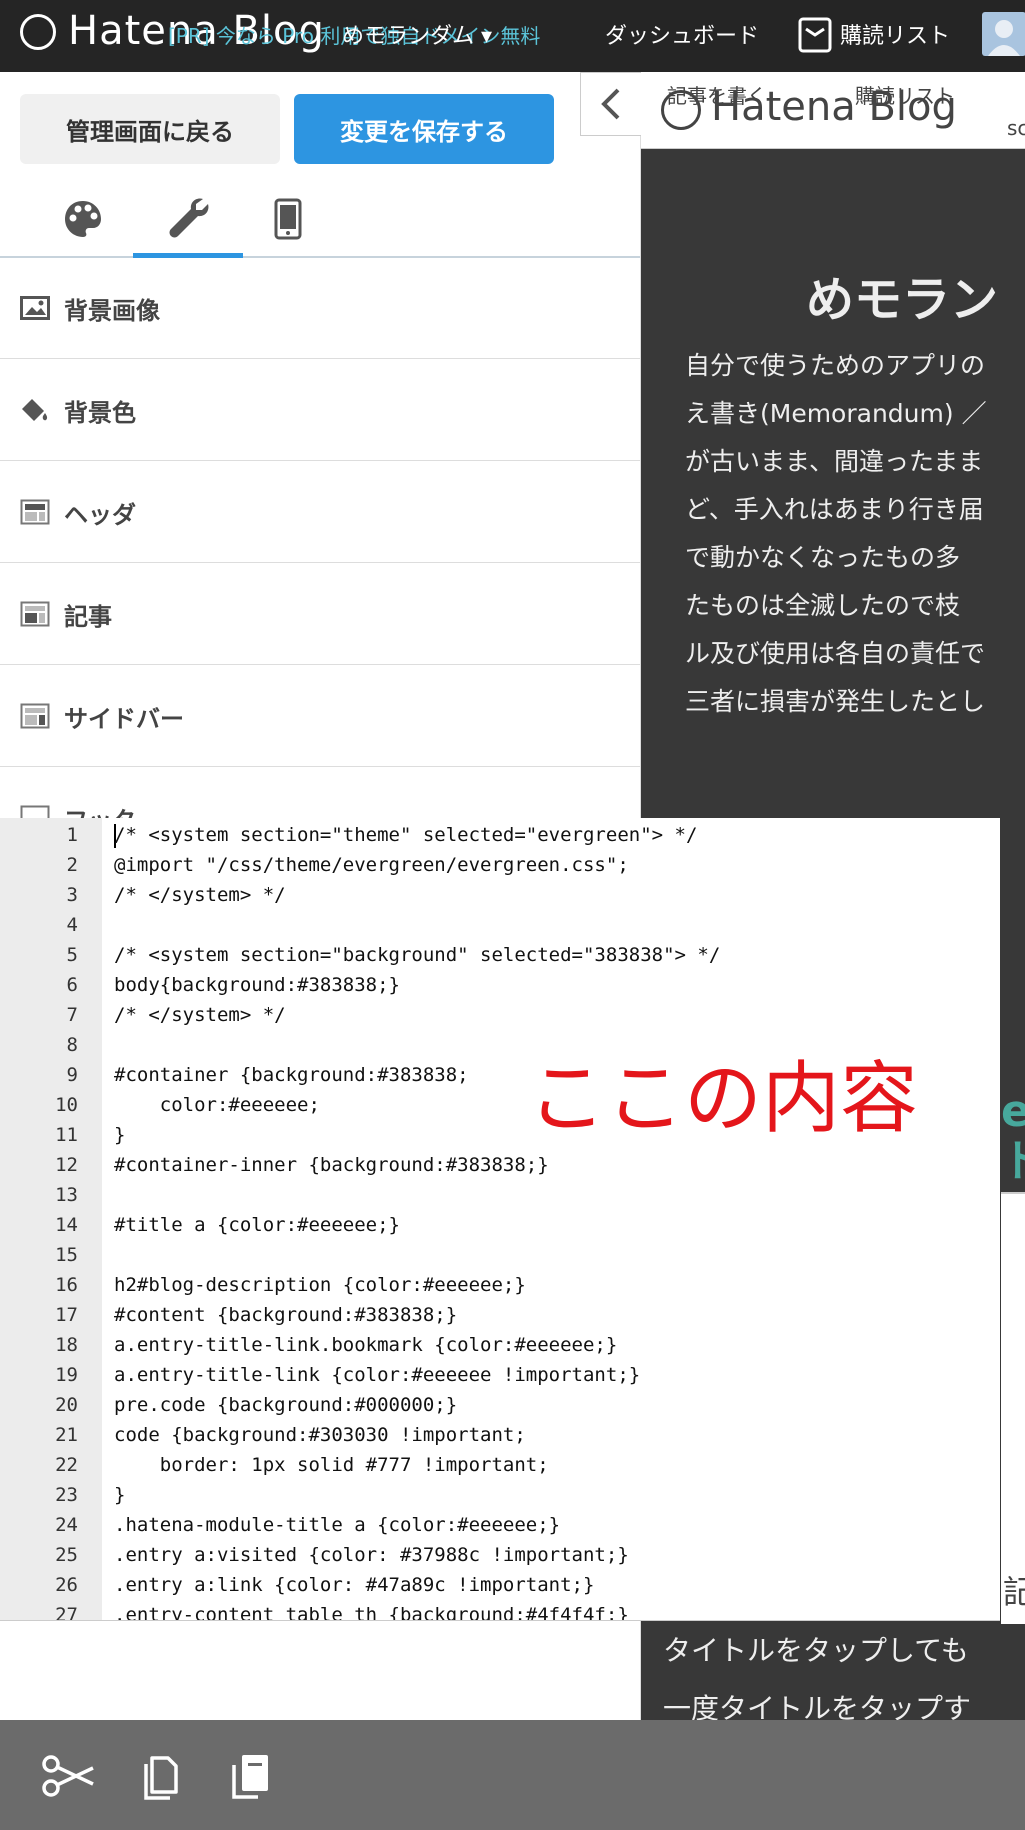  Describe the element at coordinates (66, 1255) in the screenshot. I see `line-number: 15` at that location.